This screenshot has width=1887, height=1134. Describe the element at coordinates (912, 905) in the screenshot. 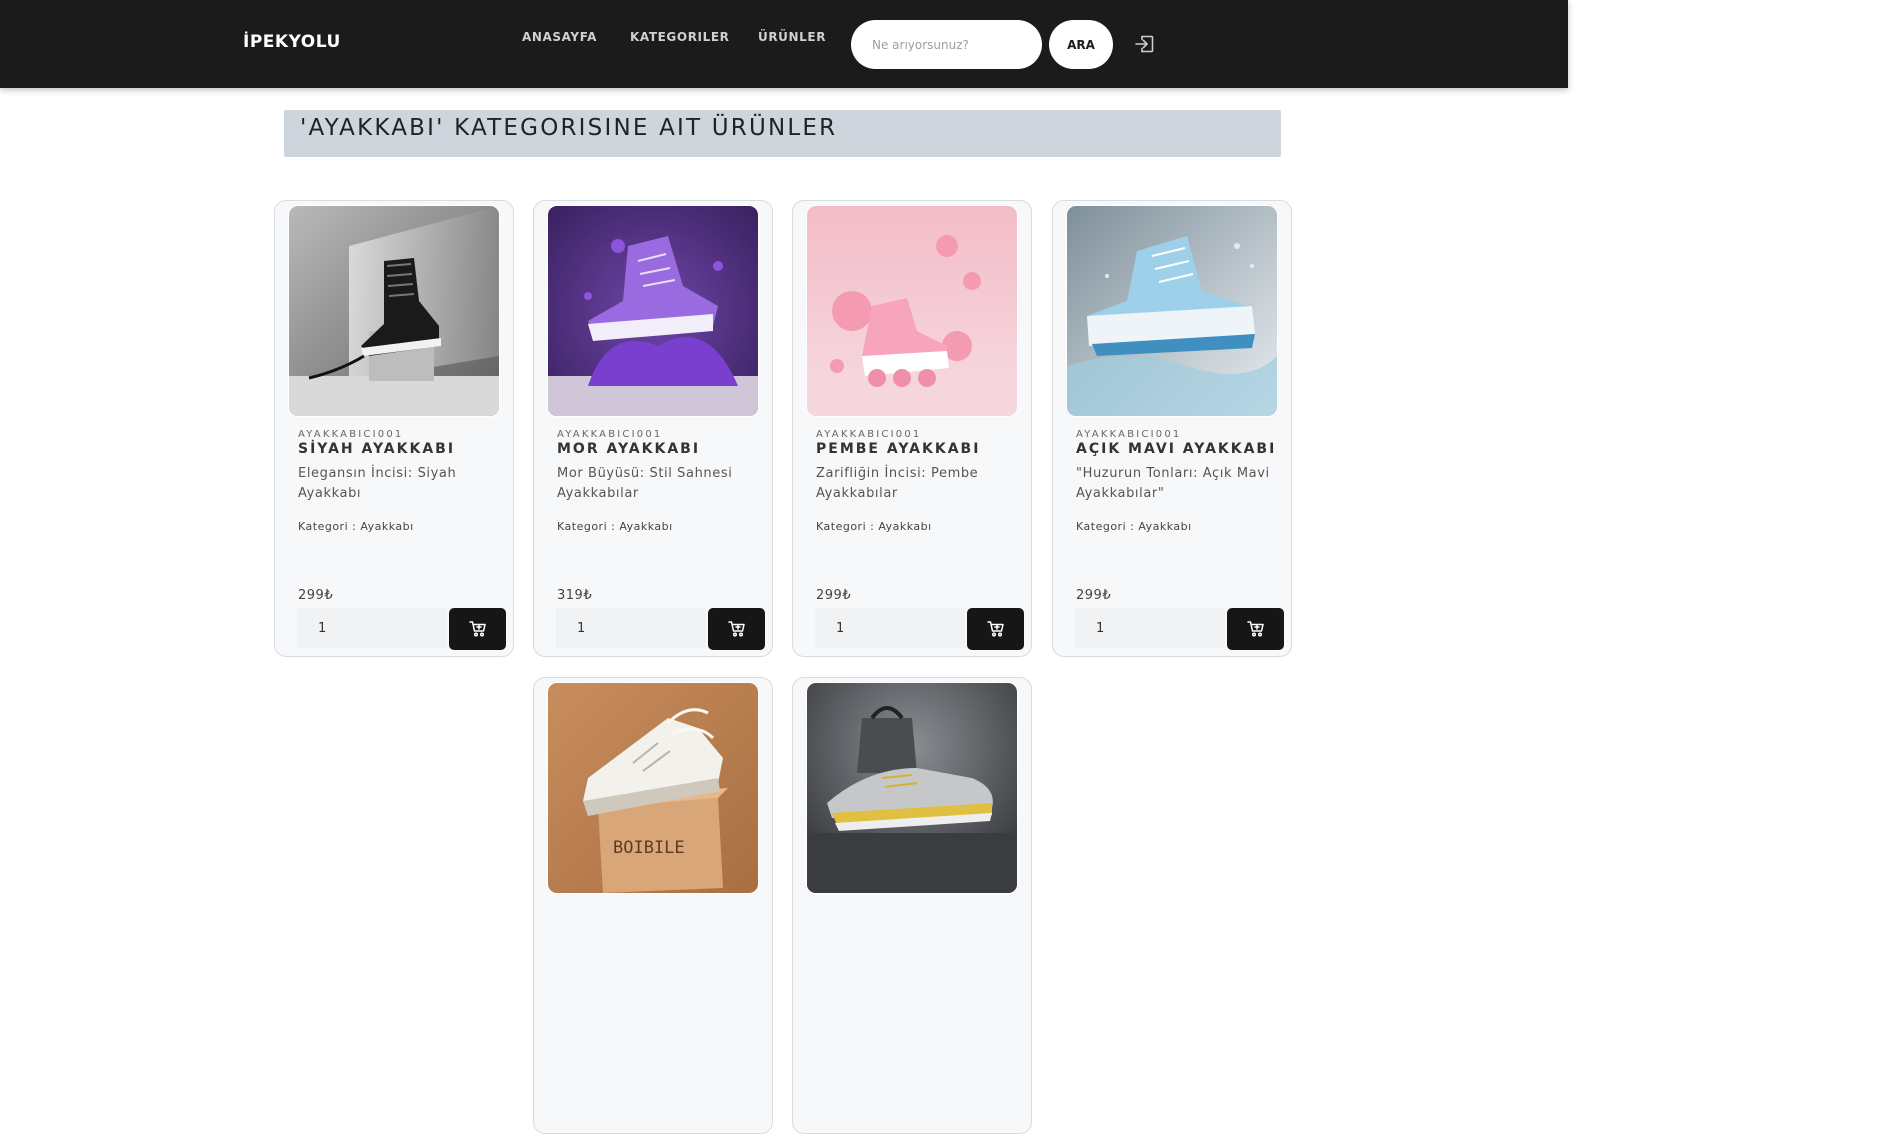

I see `product-card` at that location.